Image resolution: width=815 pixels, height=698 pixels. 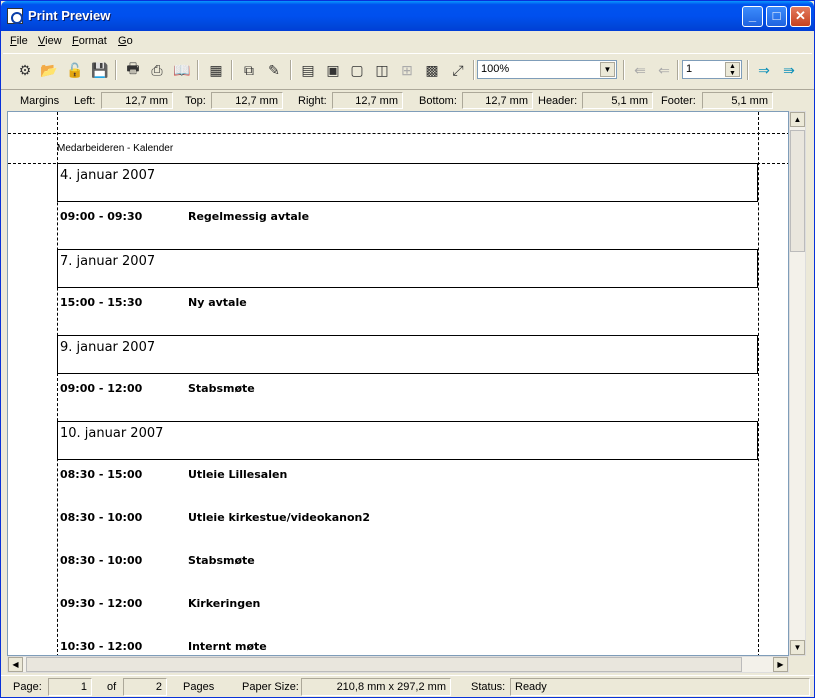 What do you see at coordinates (488, 687) in the screenshot?
I see `status-label: Status:` at bounding box center [488, 687].